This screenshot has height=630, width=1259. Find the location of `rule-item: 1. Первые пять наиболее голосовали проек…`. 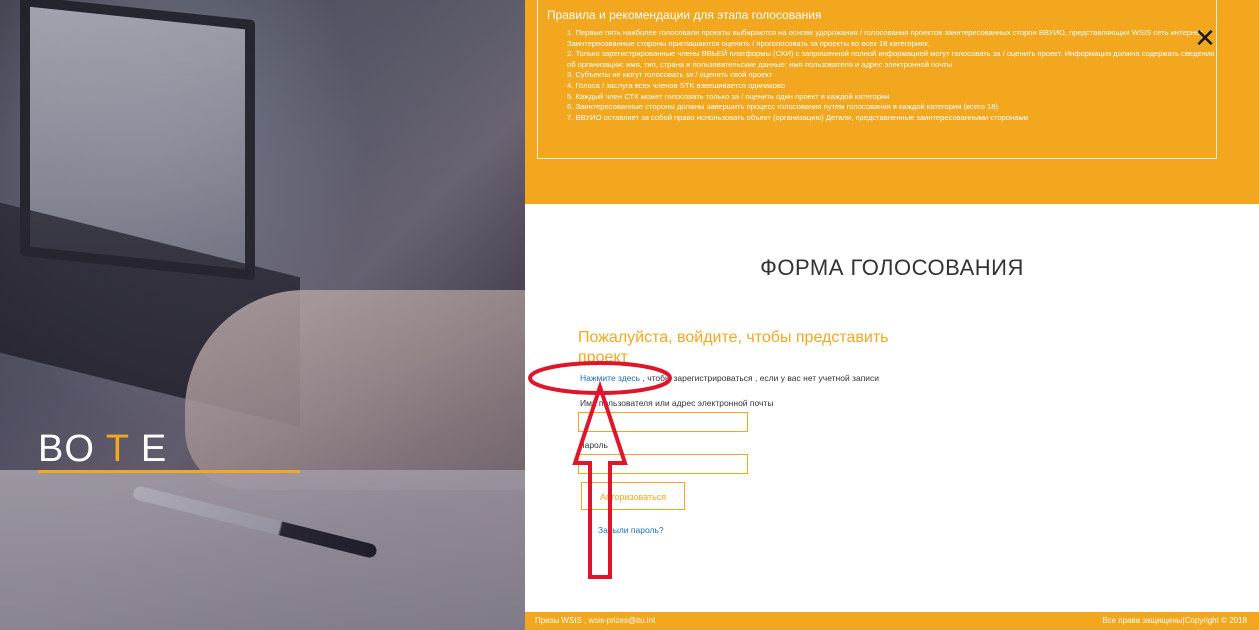

rule-item: 1. Первые пять наиболее голосовали проек… is located at coordinates (885, 38).